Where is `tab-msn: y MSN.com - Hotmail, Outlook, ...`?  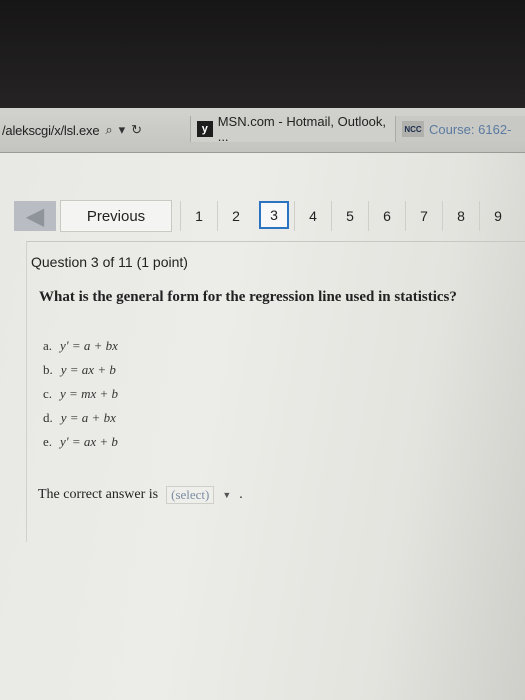 tab-msn: y MSN.com - Hotmail, Outlook, ... is located at coordinates (296, 129).